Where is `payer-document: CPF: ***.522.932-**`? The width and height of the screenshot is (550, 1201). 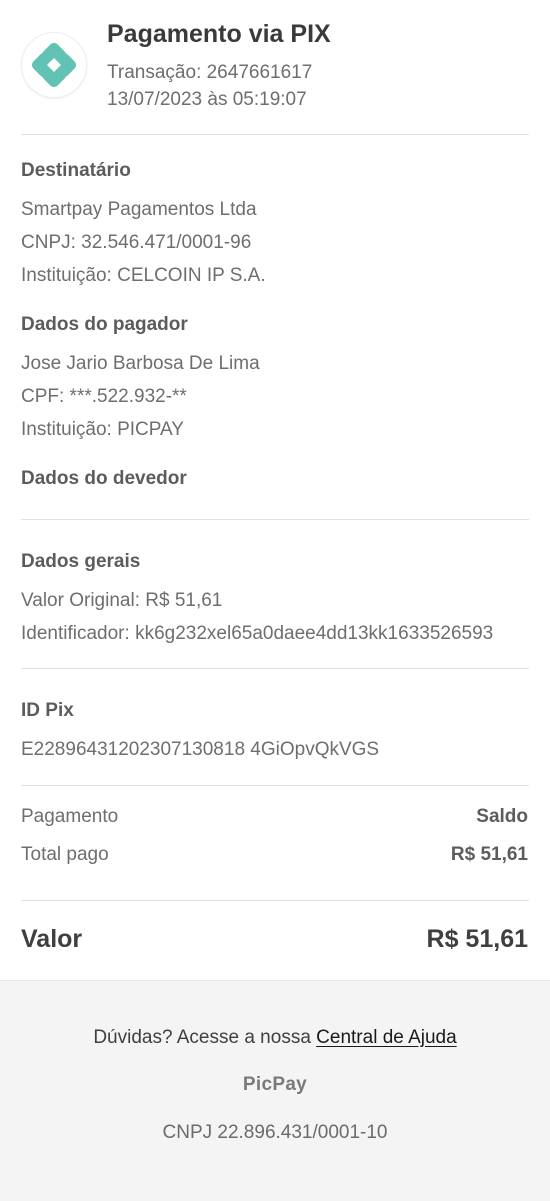
payer-document: CPF: ***.522.932-** is located at coordinates (104, 396).